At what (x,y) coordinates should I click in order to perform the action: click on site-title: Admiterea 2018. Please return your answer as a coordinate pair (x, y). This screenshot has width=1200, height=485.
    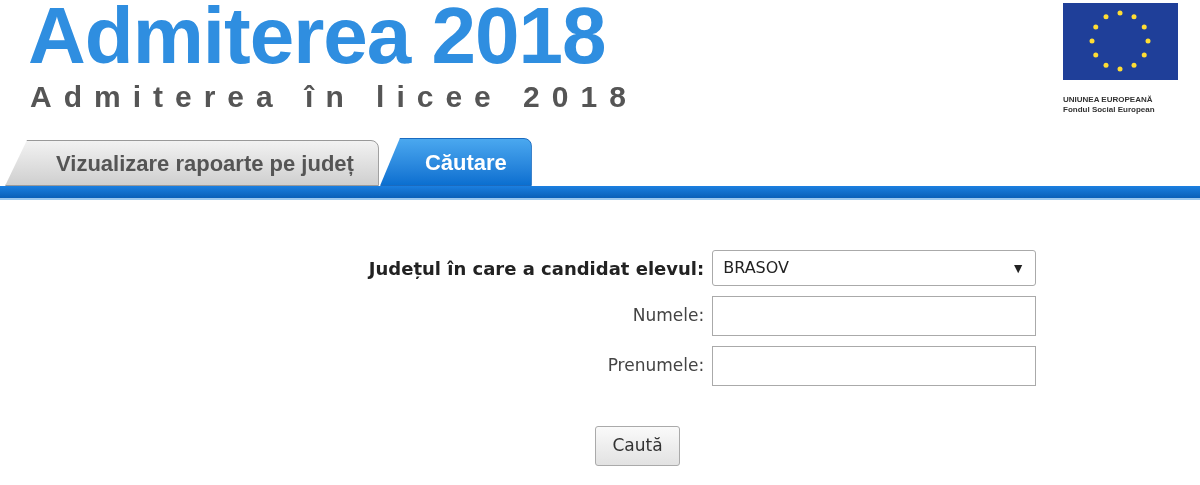
    Looking at the image, I should click on (317, 36).